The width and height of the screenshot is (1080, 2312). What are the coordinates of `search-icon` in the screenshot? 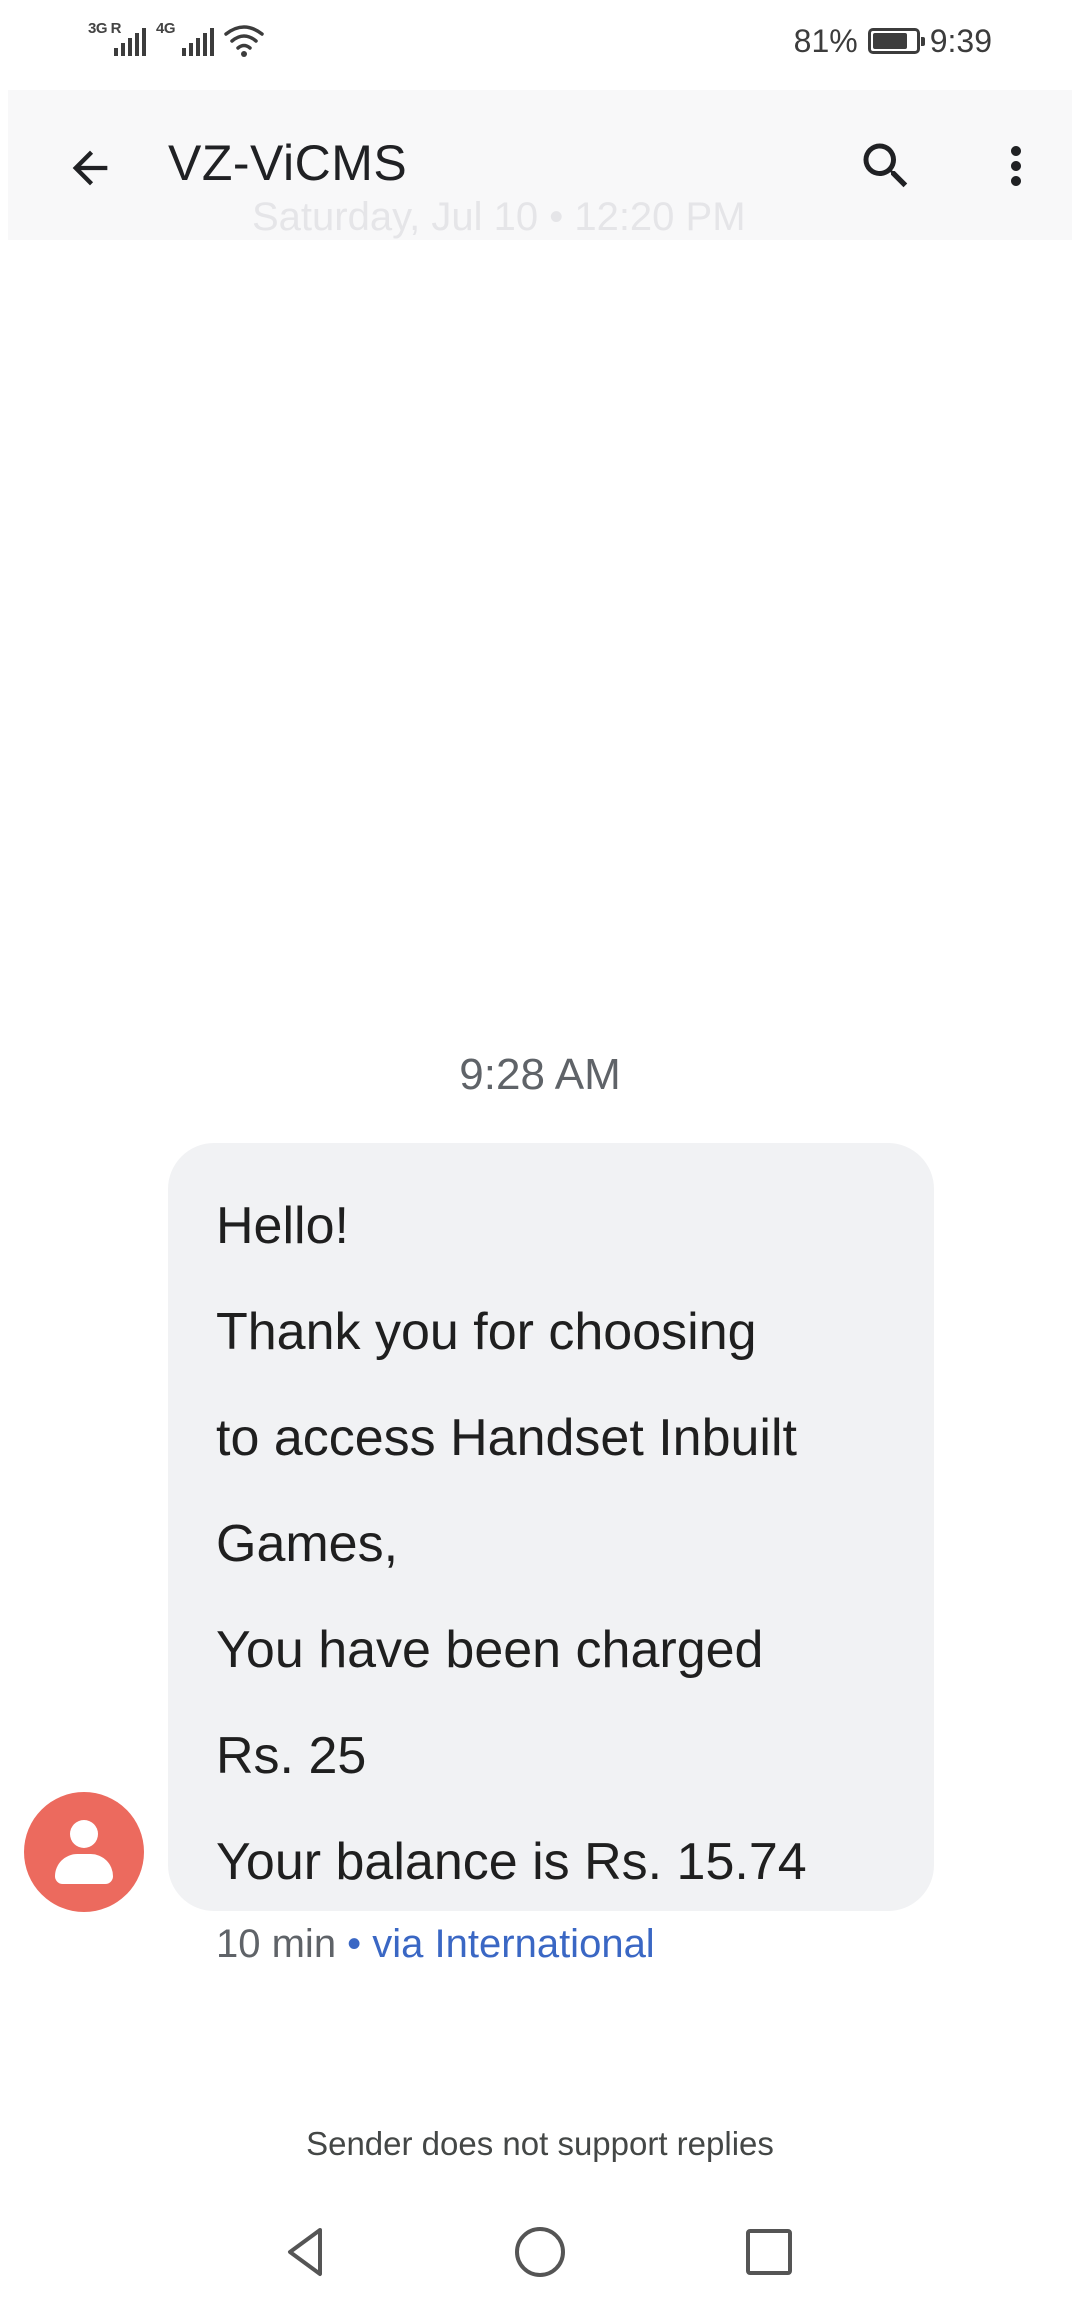 It's located at (885, 165).